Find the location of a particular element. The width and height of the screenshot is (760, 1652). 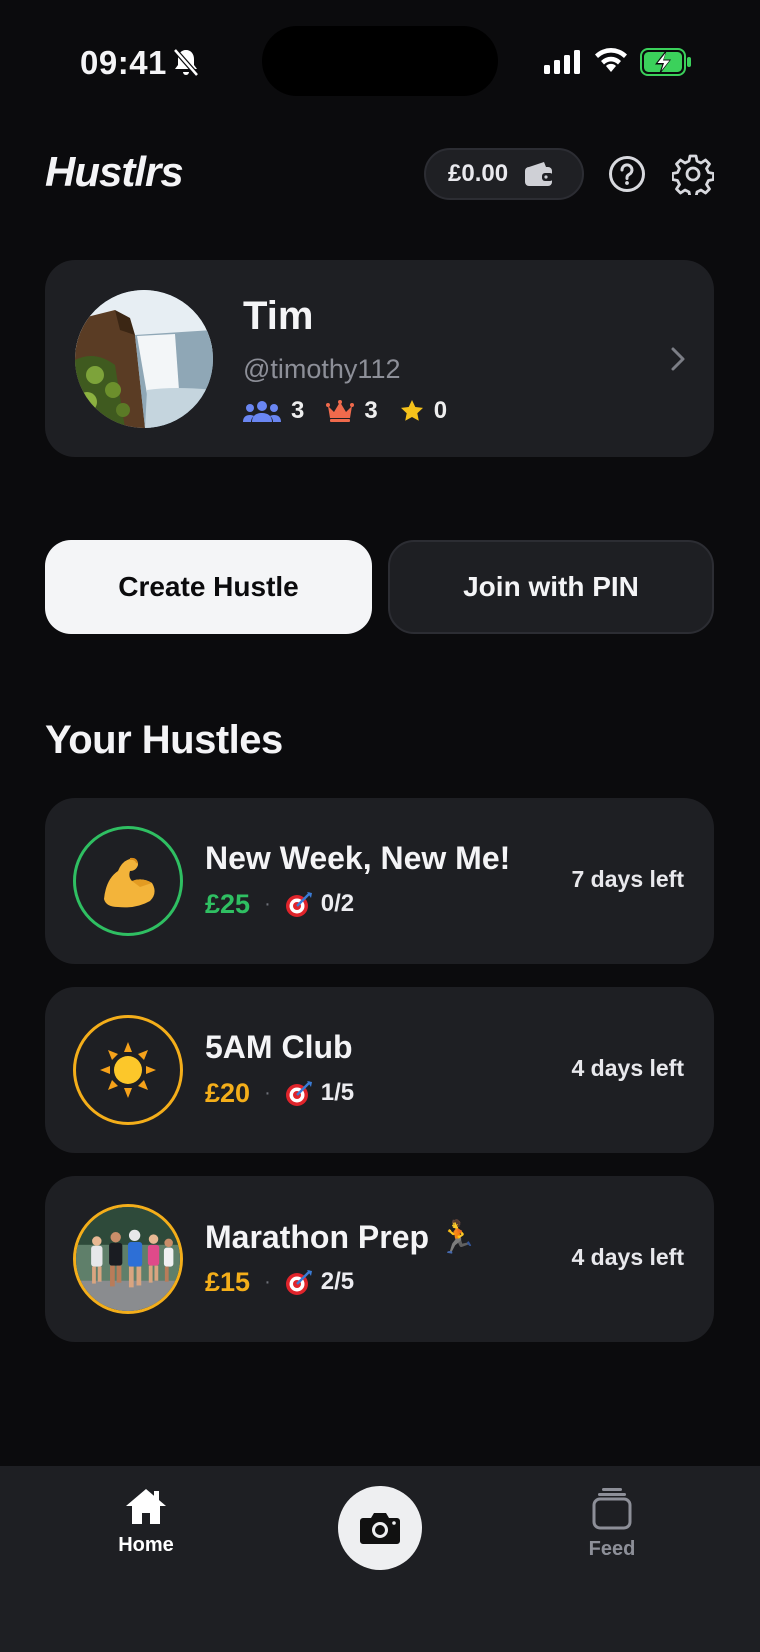

flexed-biceps-icon is located at coordinates (128, 881).